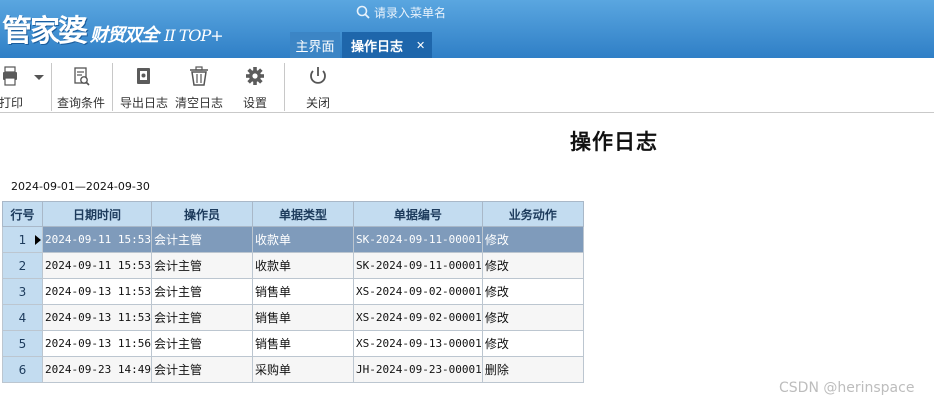 The height and width of the screenshot is (404, 934). What do you see at coordinates (23, 76) in the screenshot?
I see `printer-icon` at bounding box center [23, 76].